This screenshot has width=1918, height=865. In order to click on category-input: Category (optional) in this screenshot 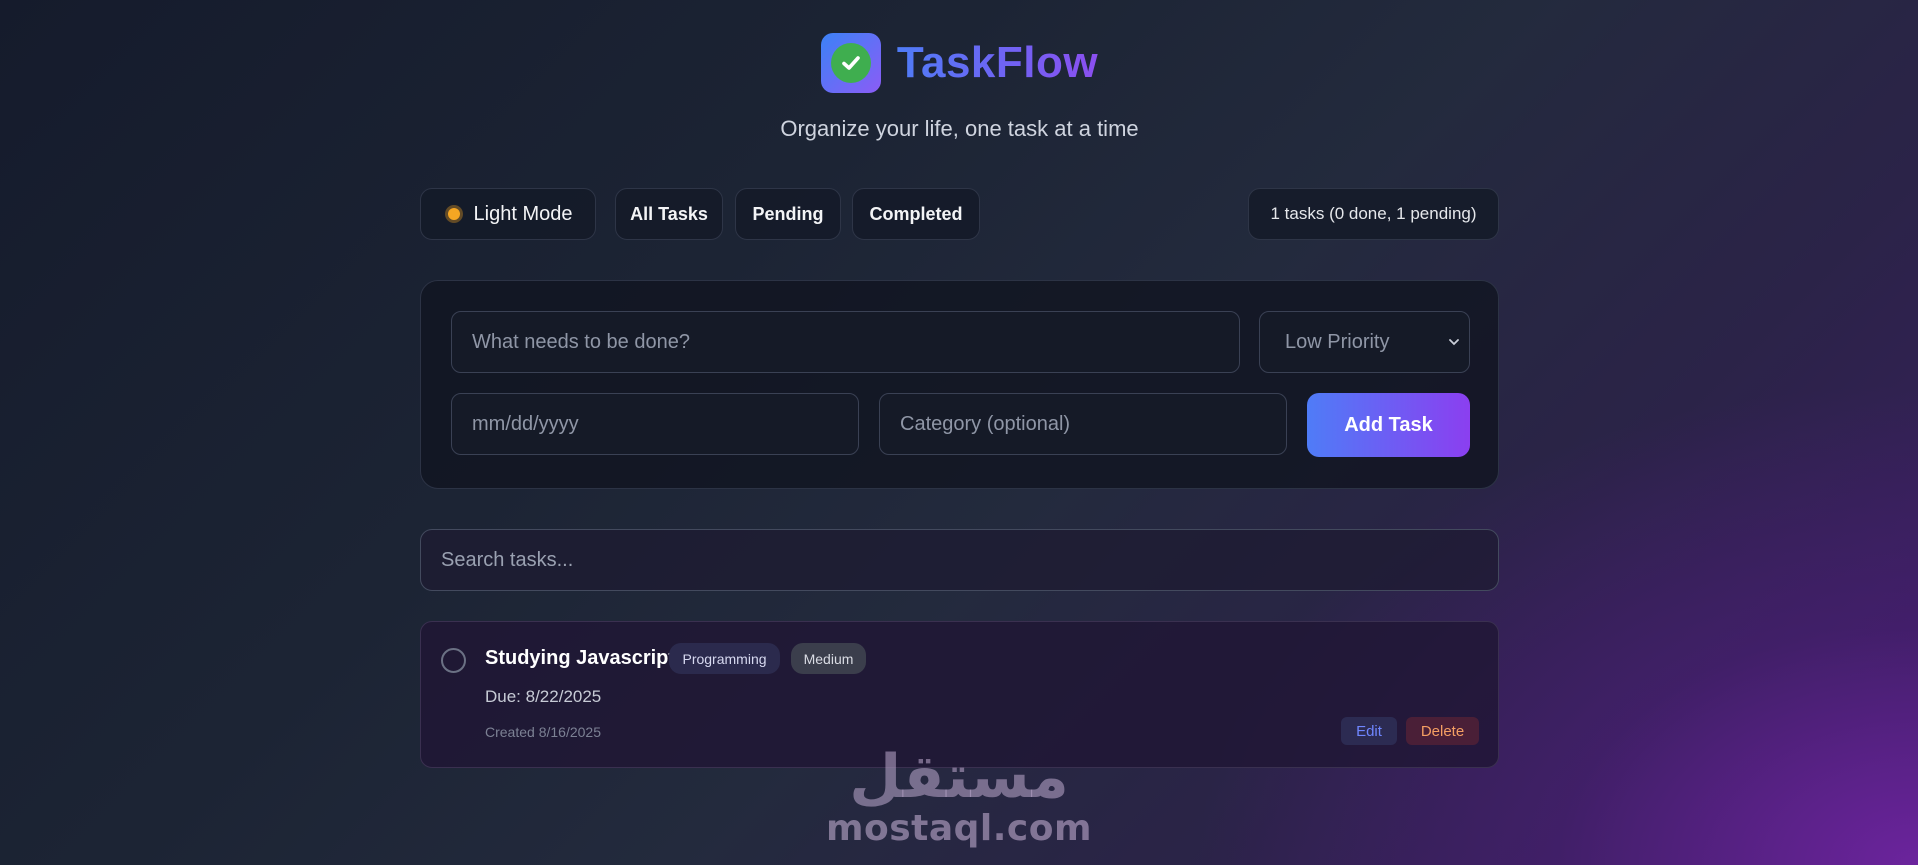, I will do `click(1083, 424)`.